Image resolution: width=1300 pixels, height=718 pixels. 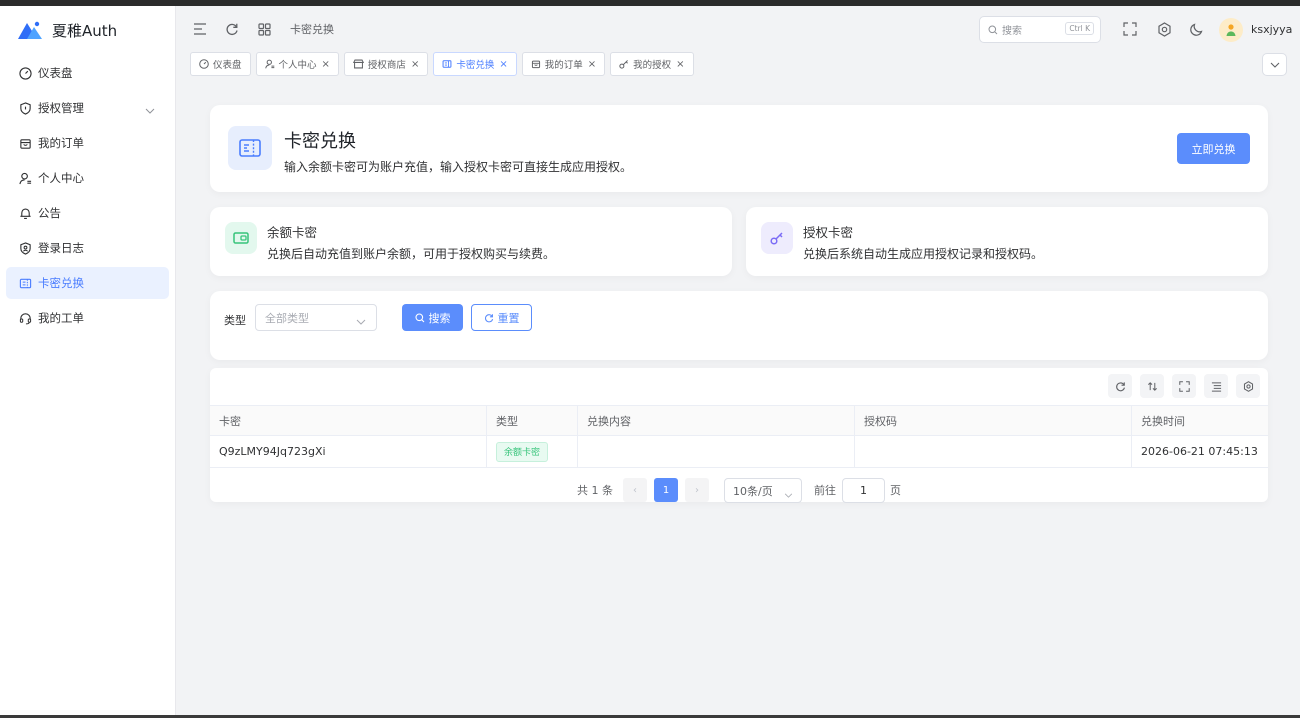 I want to click on tab-label: 个人中心, so click(x=297, y=65).